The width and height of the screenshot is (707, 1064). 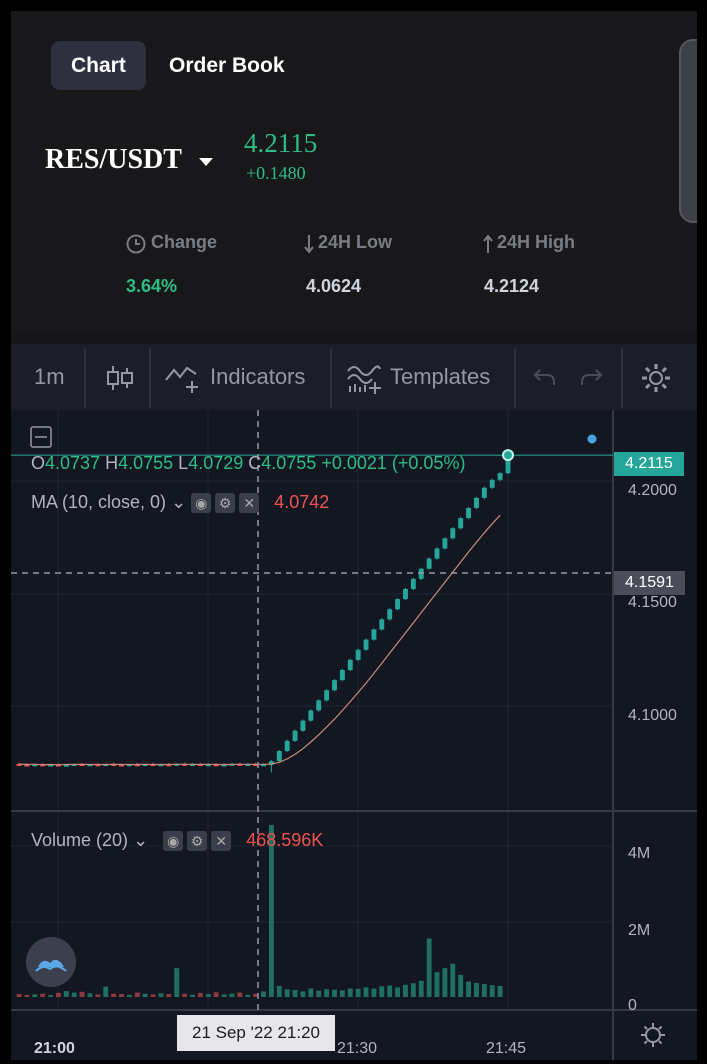 I want to click on chart-toolbar: 1m Indicators Templates, so click(x=354, y=377).